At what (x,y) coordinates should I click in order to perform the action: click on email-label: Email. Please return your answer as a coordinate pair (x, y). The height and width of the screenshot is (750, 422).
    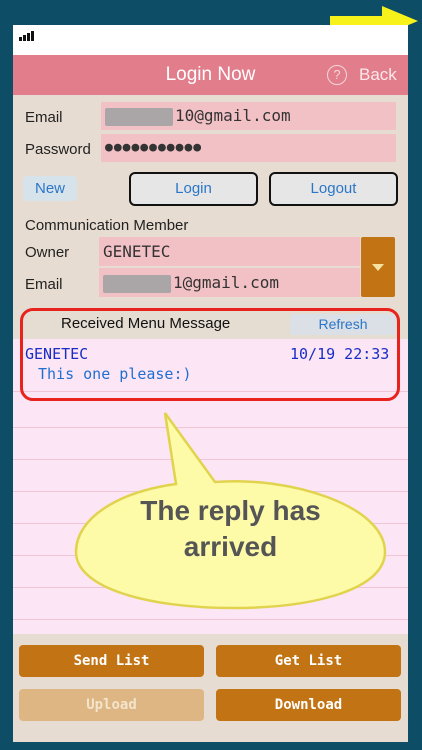
    Looking at the image, I should click on (44, 117).